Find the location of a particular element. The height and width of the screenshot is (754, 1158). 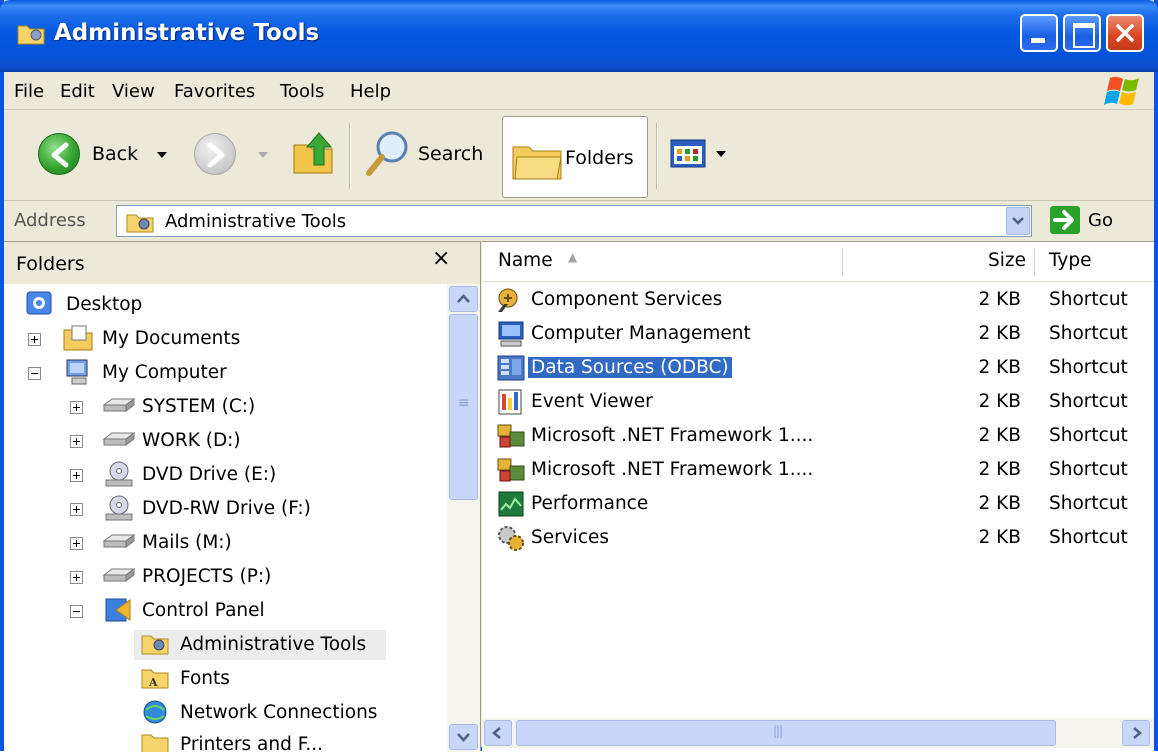

scroll-right-button is located at coordinates (1136, 733).